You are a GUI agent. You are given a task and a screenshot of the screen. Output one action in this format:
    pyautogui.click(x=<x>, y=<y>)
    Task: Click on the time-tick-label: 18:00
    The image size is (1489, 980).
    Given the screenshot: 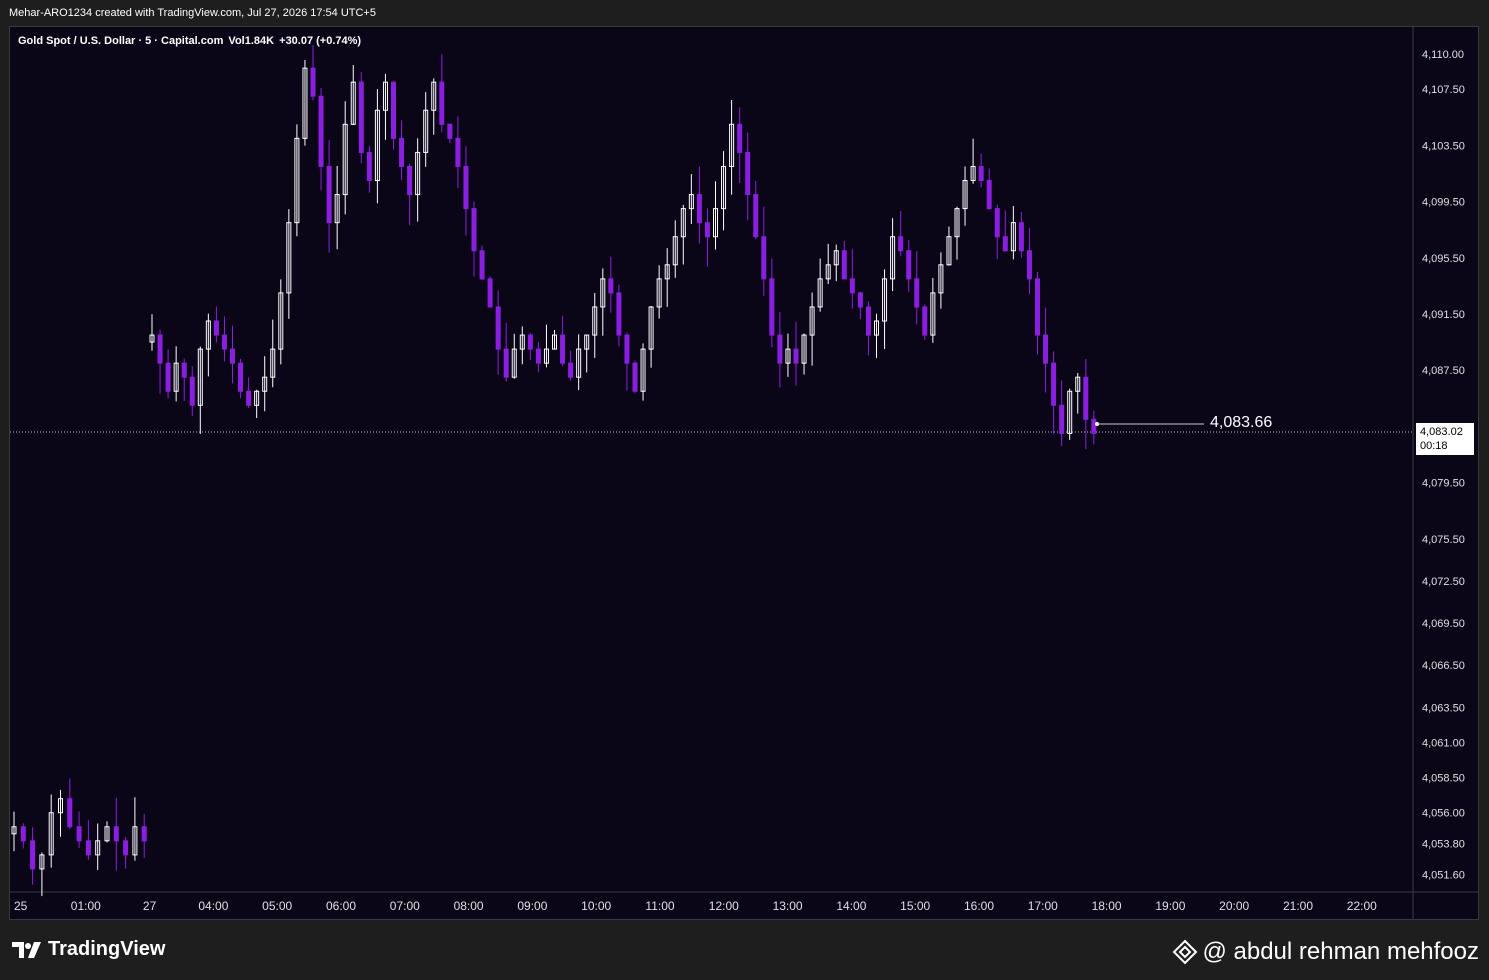 What is the action you would take?
    pyautogui.click(x=1107, y=906)
    